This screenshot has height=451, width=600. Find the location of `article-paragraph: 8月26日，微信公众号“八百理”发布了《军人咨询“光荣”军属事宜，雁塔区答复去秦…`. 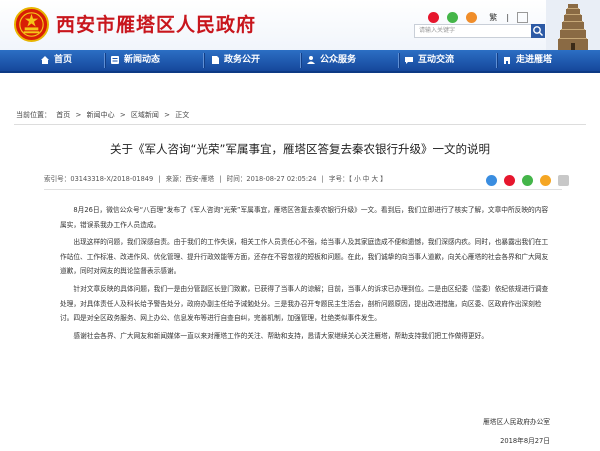

article-paragraph: 8月26日，微信公众号“八百理”发布了《军人咨询“光荣”军属事宜，雁塔区答复去秦… is located at coordinates (304, 217).